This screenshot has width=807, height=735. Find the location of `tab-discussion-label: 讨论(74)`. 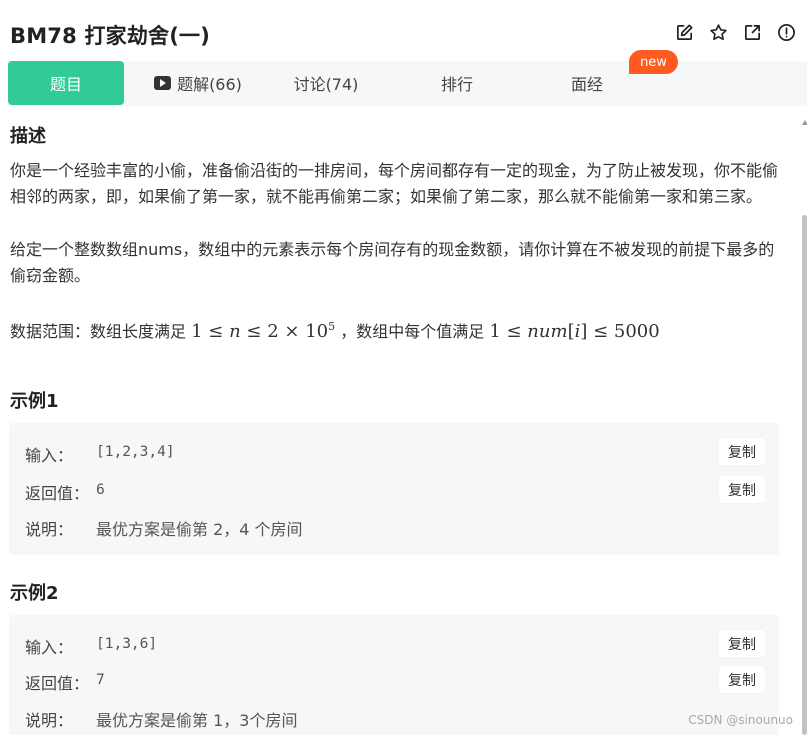

tab-discussion-label: 讨论(74) is located at coordinates (326, 84).